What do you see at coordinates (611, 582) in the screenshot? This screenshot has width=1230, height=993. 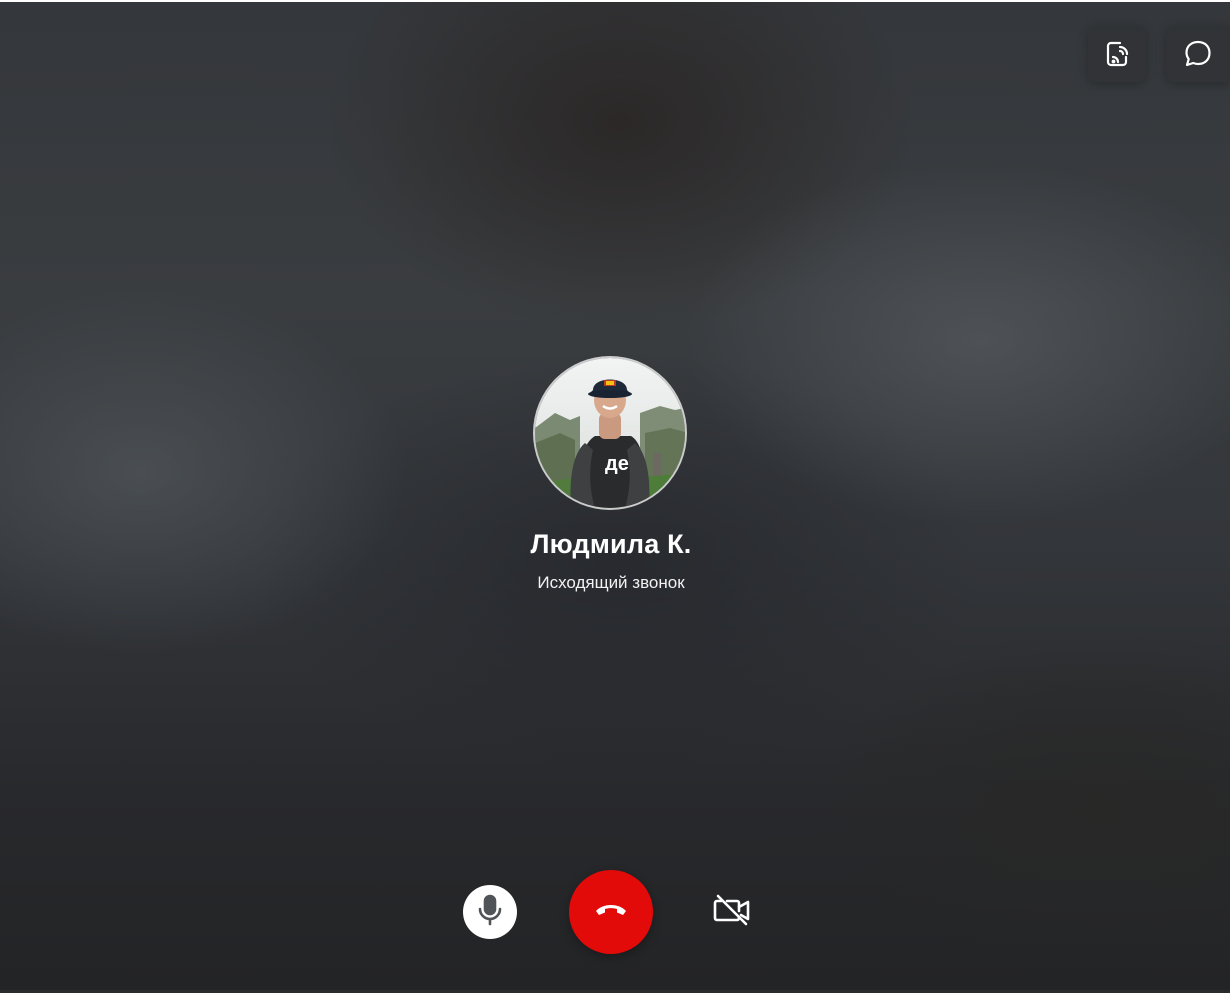 I see `call-status: Исходящий звонок` at bounding box center [611, 582].